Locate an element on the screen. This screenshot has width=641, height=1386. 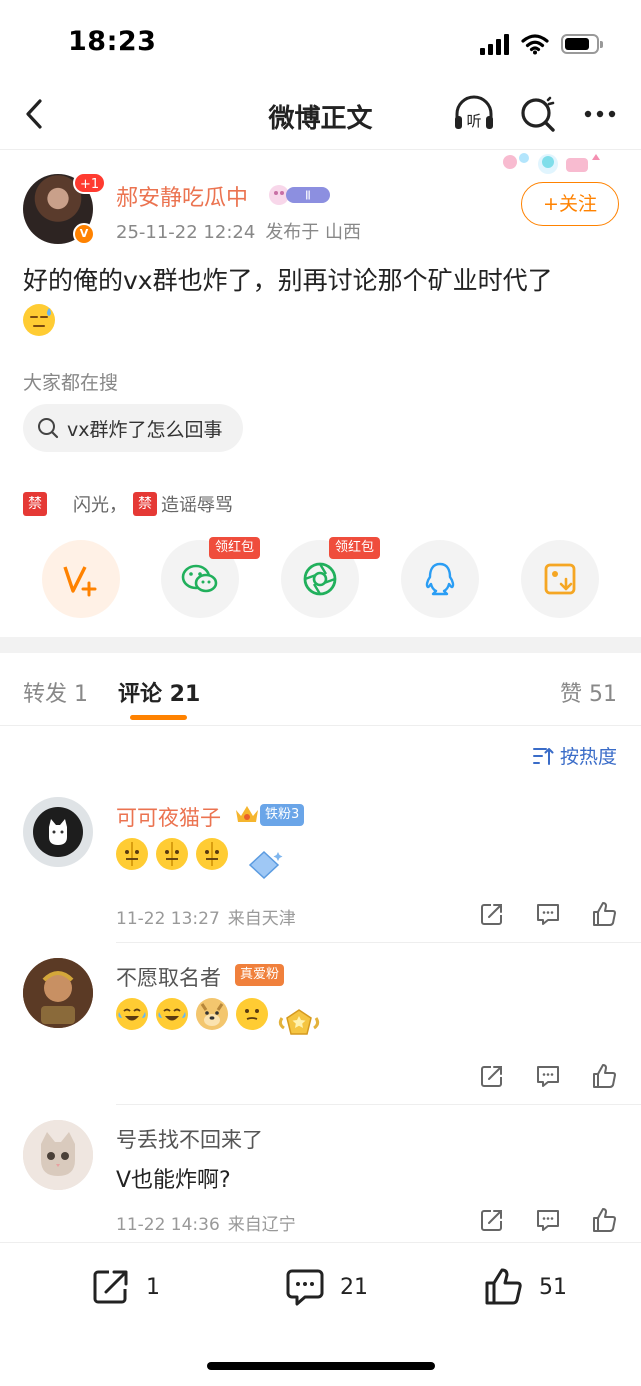
member-badge: Ⅱ is located at coordinates (299, 195).